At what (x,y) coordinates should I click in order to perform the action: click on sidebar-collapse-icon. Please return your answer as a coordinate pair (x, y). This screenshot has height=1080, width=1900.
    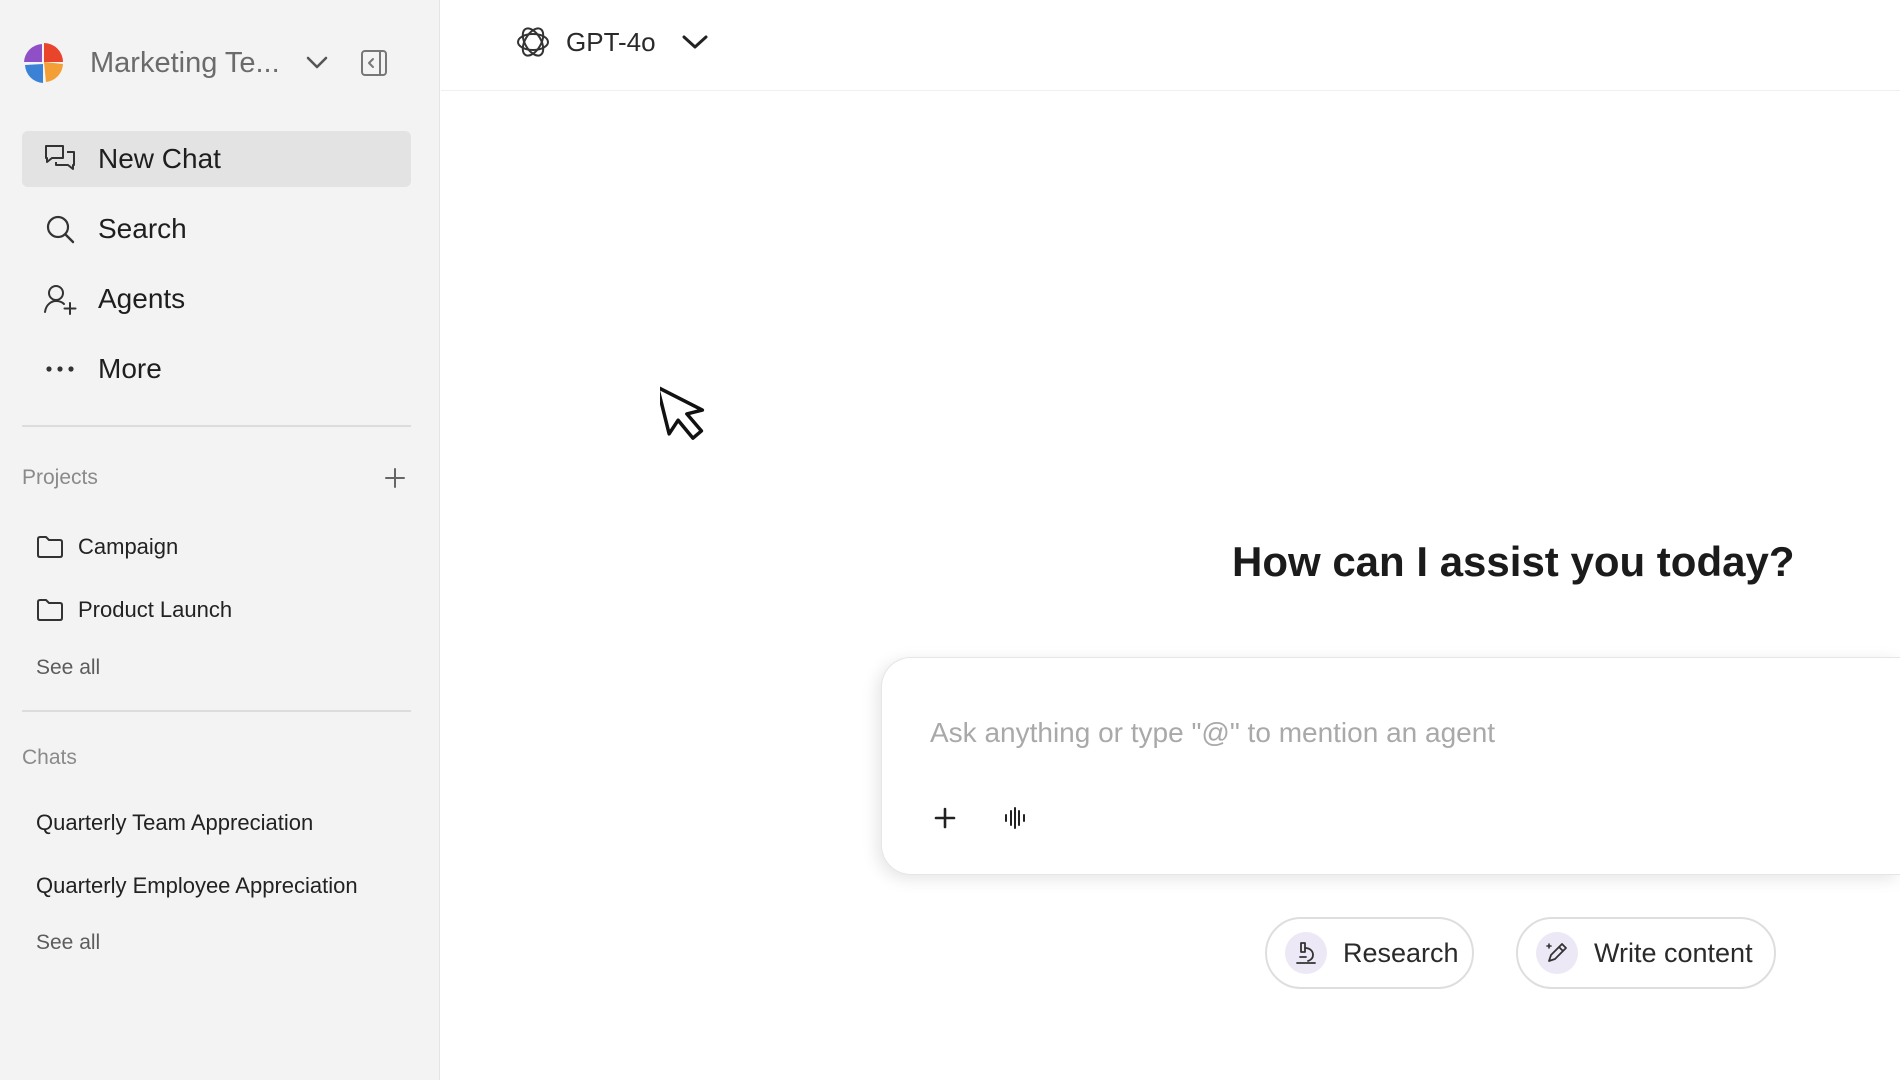
    Looking at the image, I should click on (374, 63).